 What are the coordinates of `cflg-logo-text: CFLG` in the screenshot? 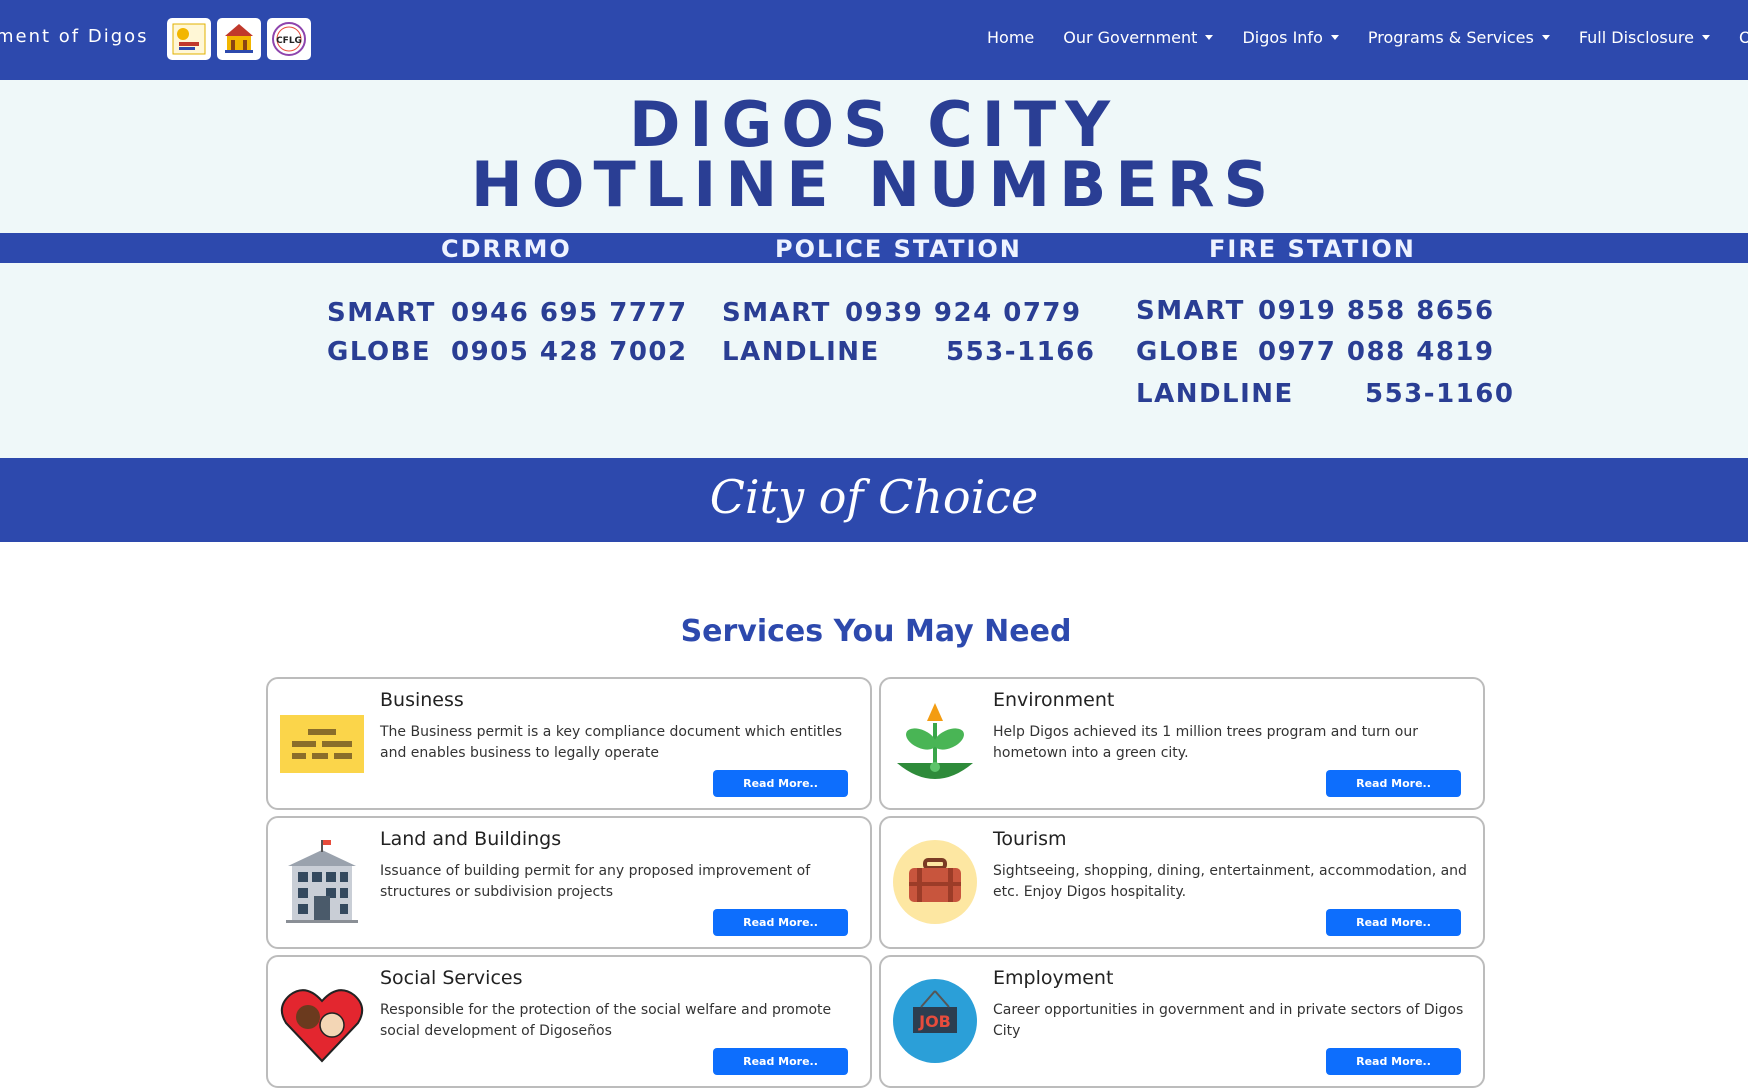 It's located at (289, 41).